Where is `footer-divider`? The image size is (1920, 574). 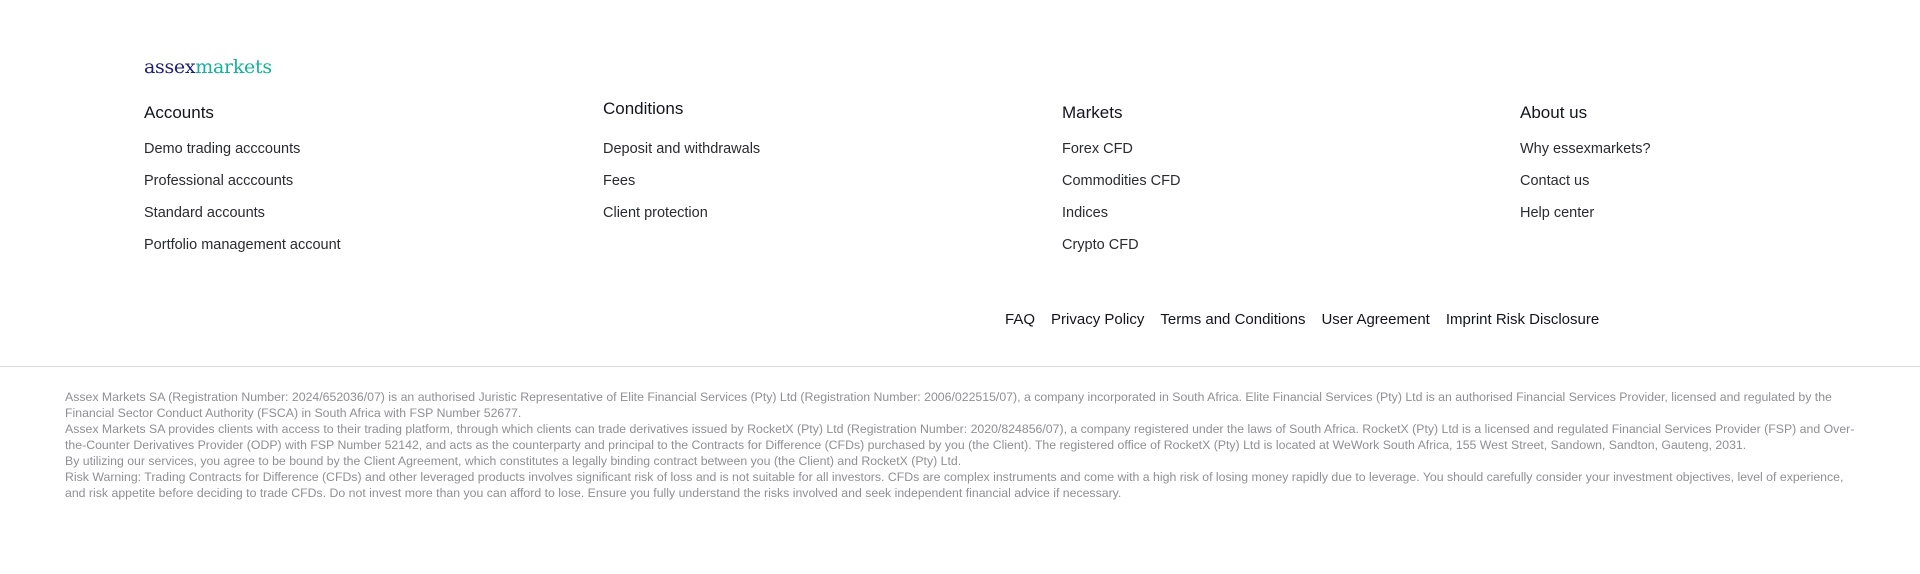 footer-divider is located at coordinates (960, 366).